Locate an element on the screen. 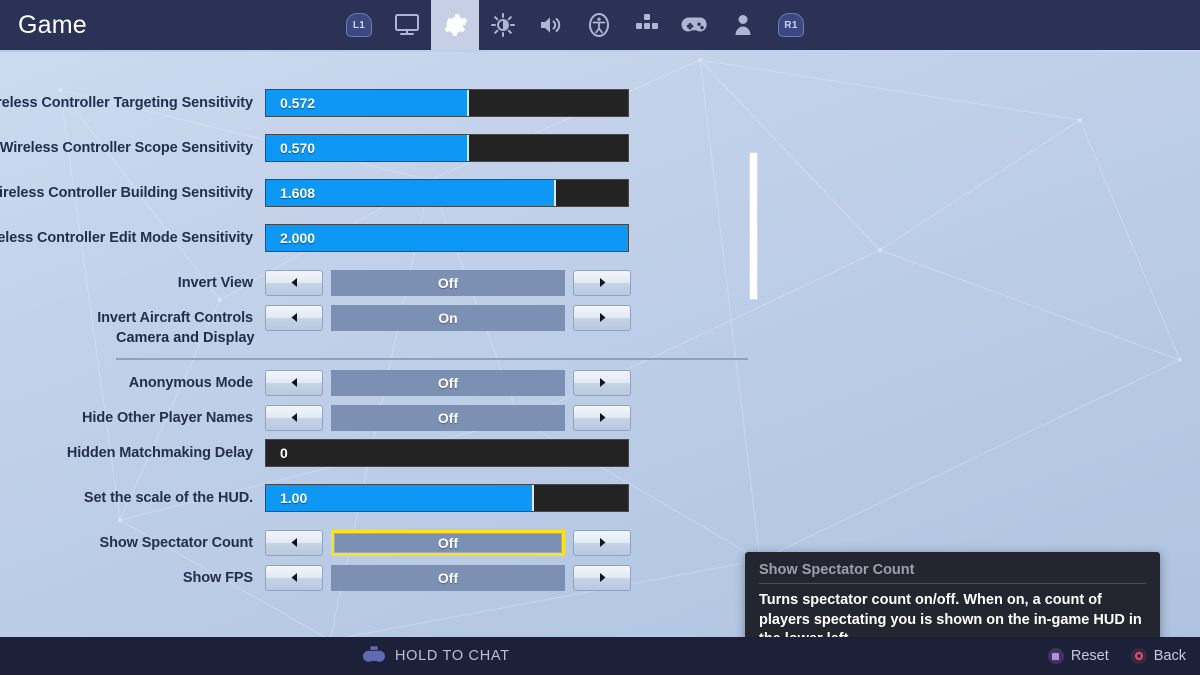 This screenshot has width=1200, height=675. tab-keybinds is located at coordinates (647, 25).